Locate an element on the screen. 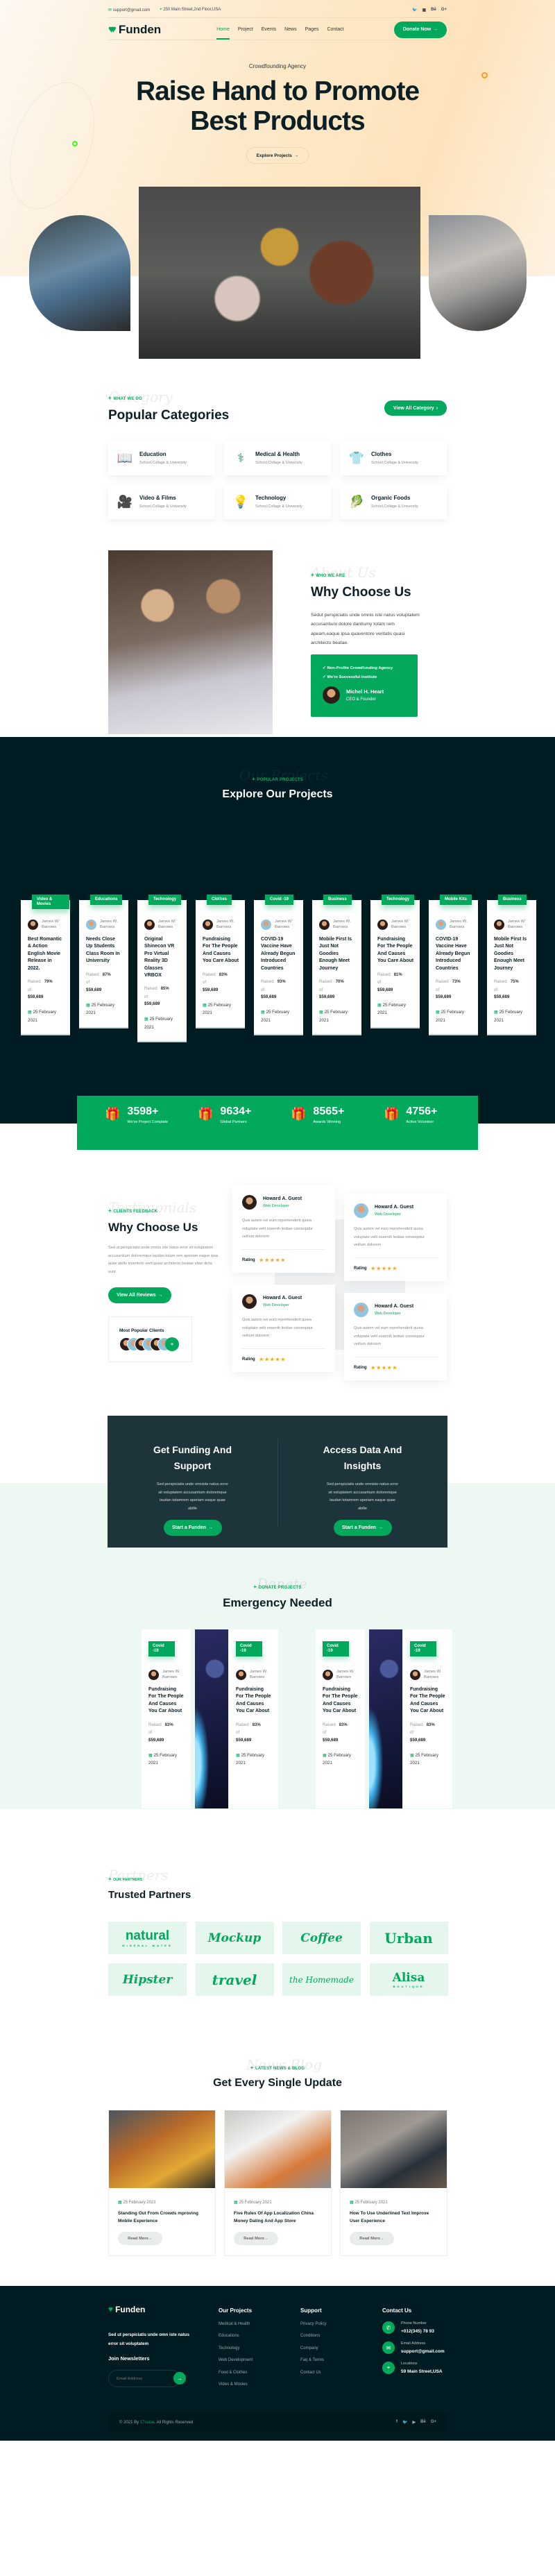  nav-item-contact: Contact is located at coordinates (335, 30).